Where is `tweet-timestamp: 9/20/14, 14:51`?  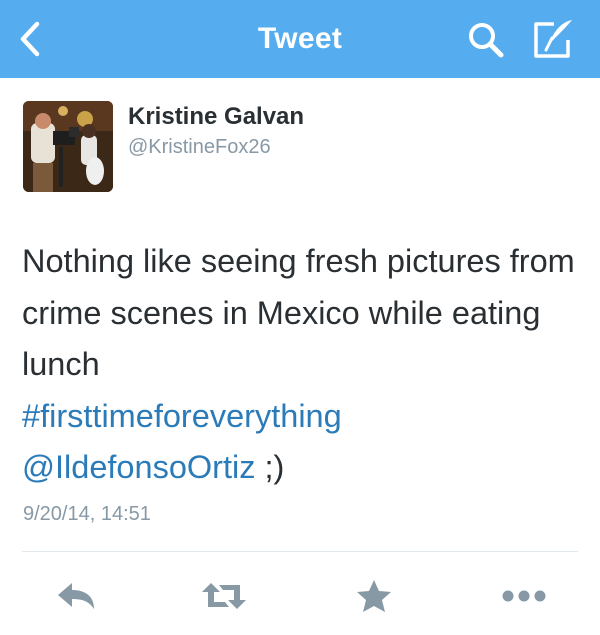
tweet-timestamp: 9/20/14, 14:51 is located at coordinates (87, 514).